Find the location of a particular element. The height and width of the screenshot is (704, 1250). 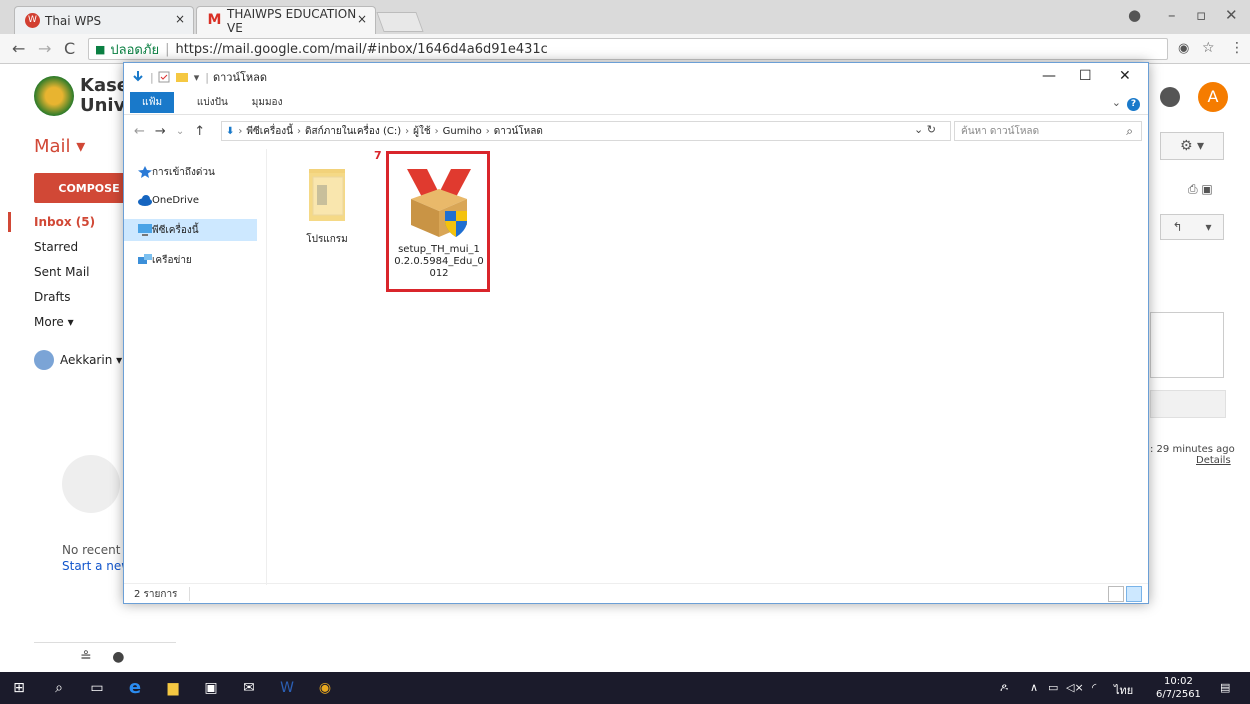

explorer-search-input: ค้นหา ดาวน์โหลด ⌕ is located at coordinates (1048, 131).